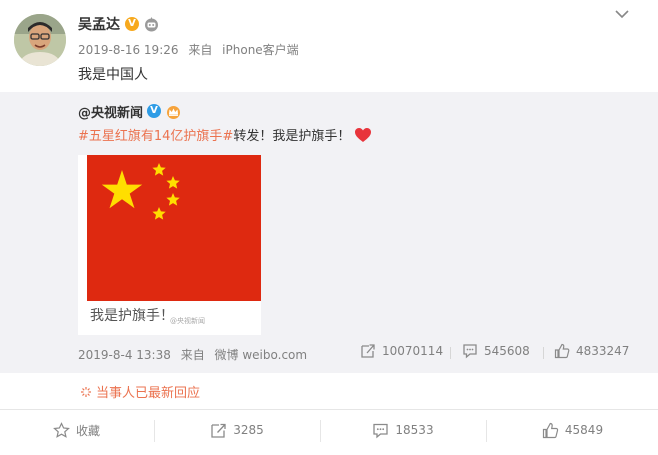 Image resolution: width=658 pixels, height=455 pixels. I want to click on image-caption: 我是护旗手！, so click(132, 316).